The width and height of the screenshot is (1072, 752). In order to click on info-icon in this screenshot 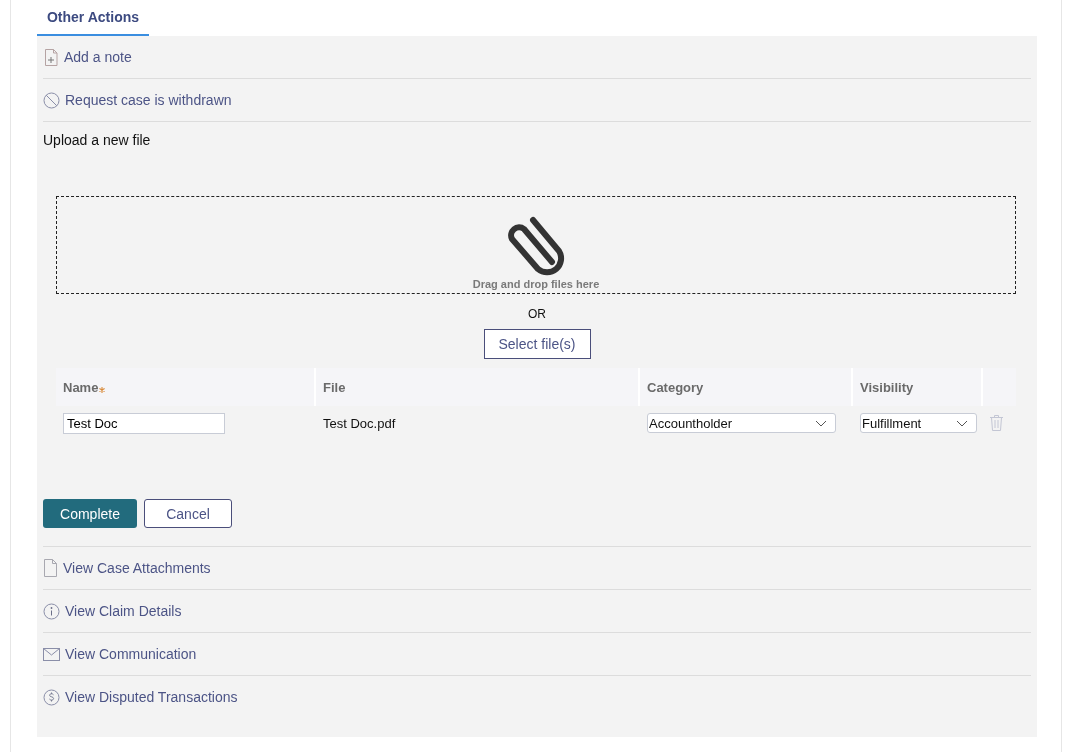, I will do `click(51, 611)`.